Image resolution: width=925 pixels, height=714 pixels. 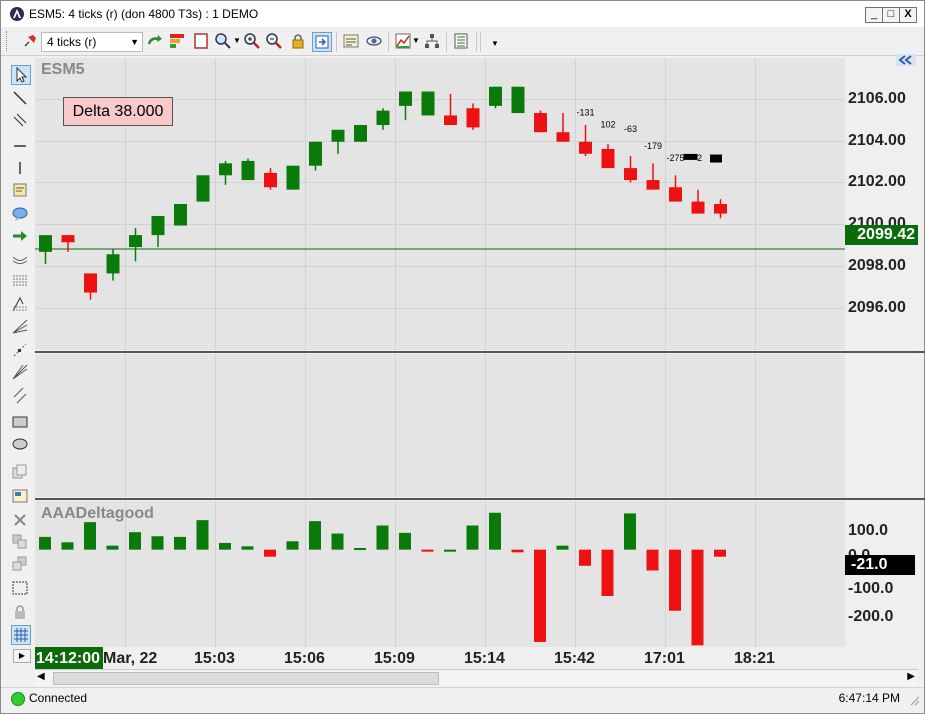 What do you see at coordinates (130, 658) in the screenshot?
I see `time-axis-label: Mar, 22` at bounding box center [130, 658].